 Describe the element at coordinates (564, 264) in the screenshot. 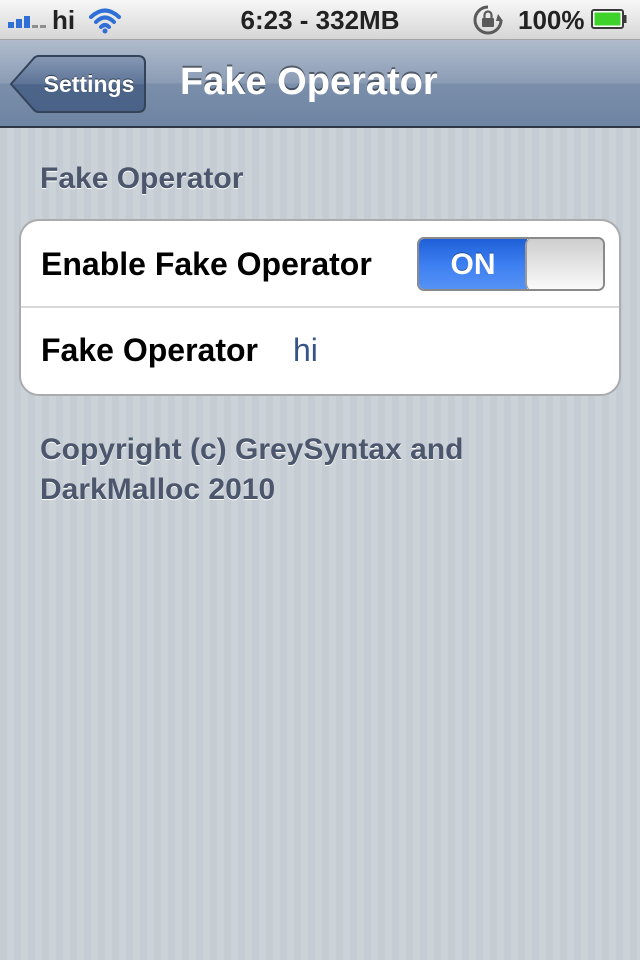

I see `toggle-knob` at that location.